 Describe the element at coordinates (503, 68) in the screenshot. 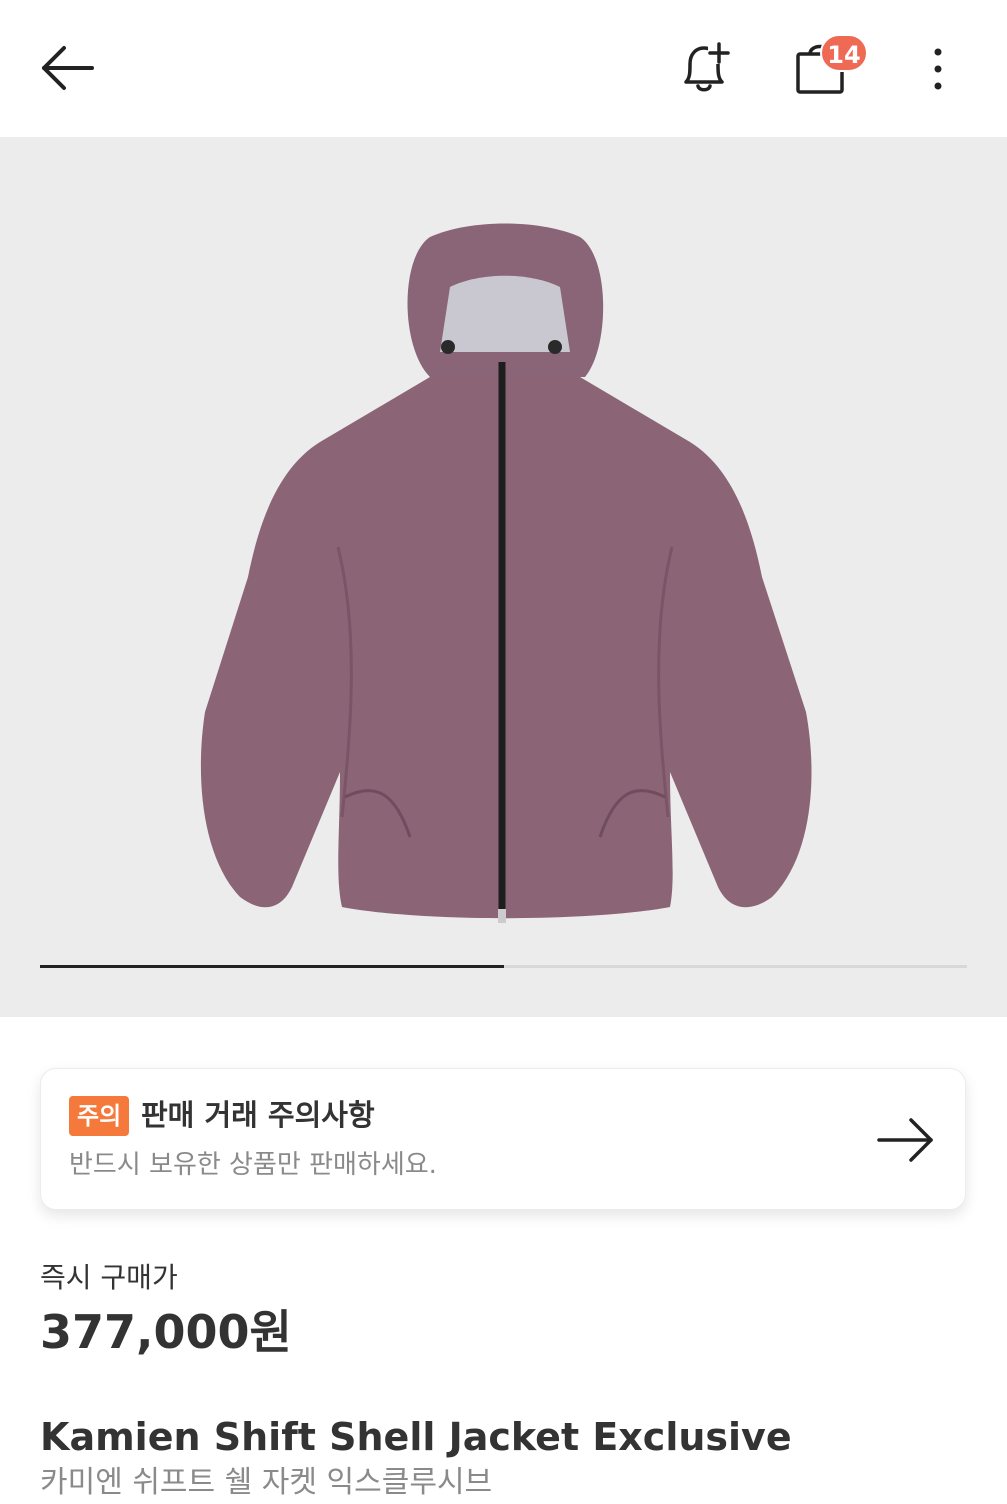

I see `top-app-bar: 14` at that location.